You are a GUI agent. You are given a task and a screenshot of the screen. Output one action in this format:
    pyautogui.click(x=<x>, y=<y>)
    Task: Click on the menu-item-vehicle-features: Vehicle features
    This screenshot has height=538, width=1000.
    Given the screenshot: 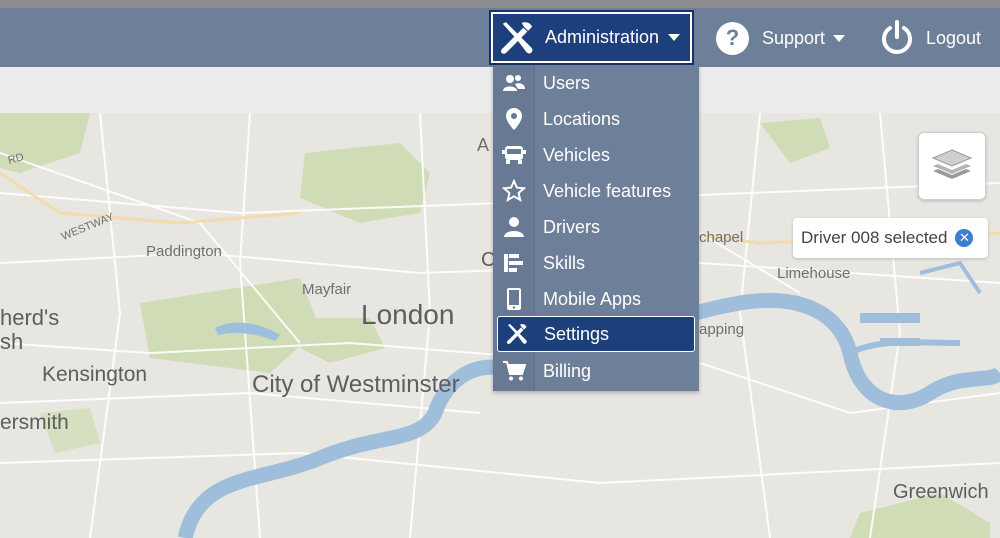 What is the action you would take?
    pyautogui.click(x=596, y=191)
    